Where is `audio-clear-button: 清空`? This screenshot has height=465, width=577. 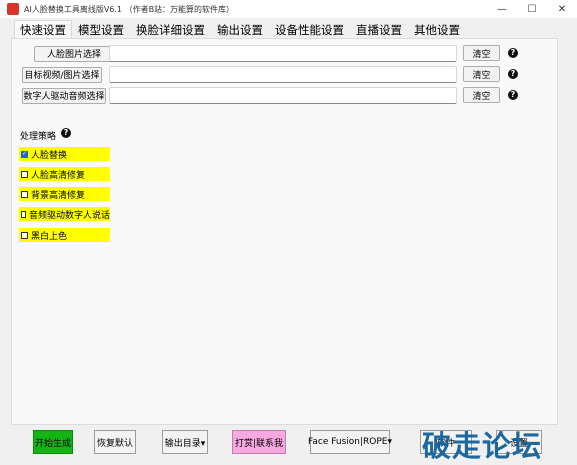
audio-clear-button: 清空 is located at coordinates (481, 95).